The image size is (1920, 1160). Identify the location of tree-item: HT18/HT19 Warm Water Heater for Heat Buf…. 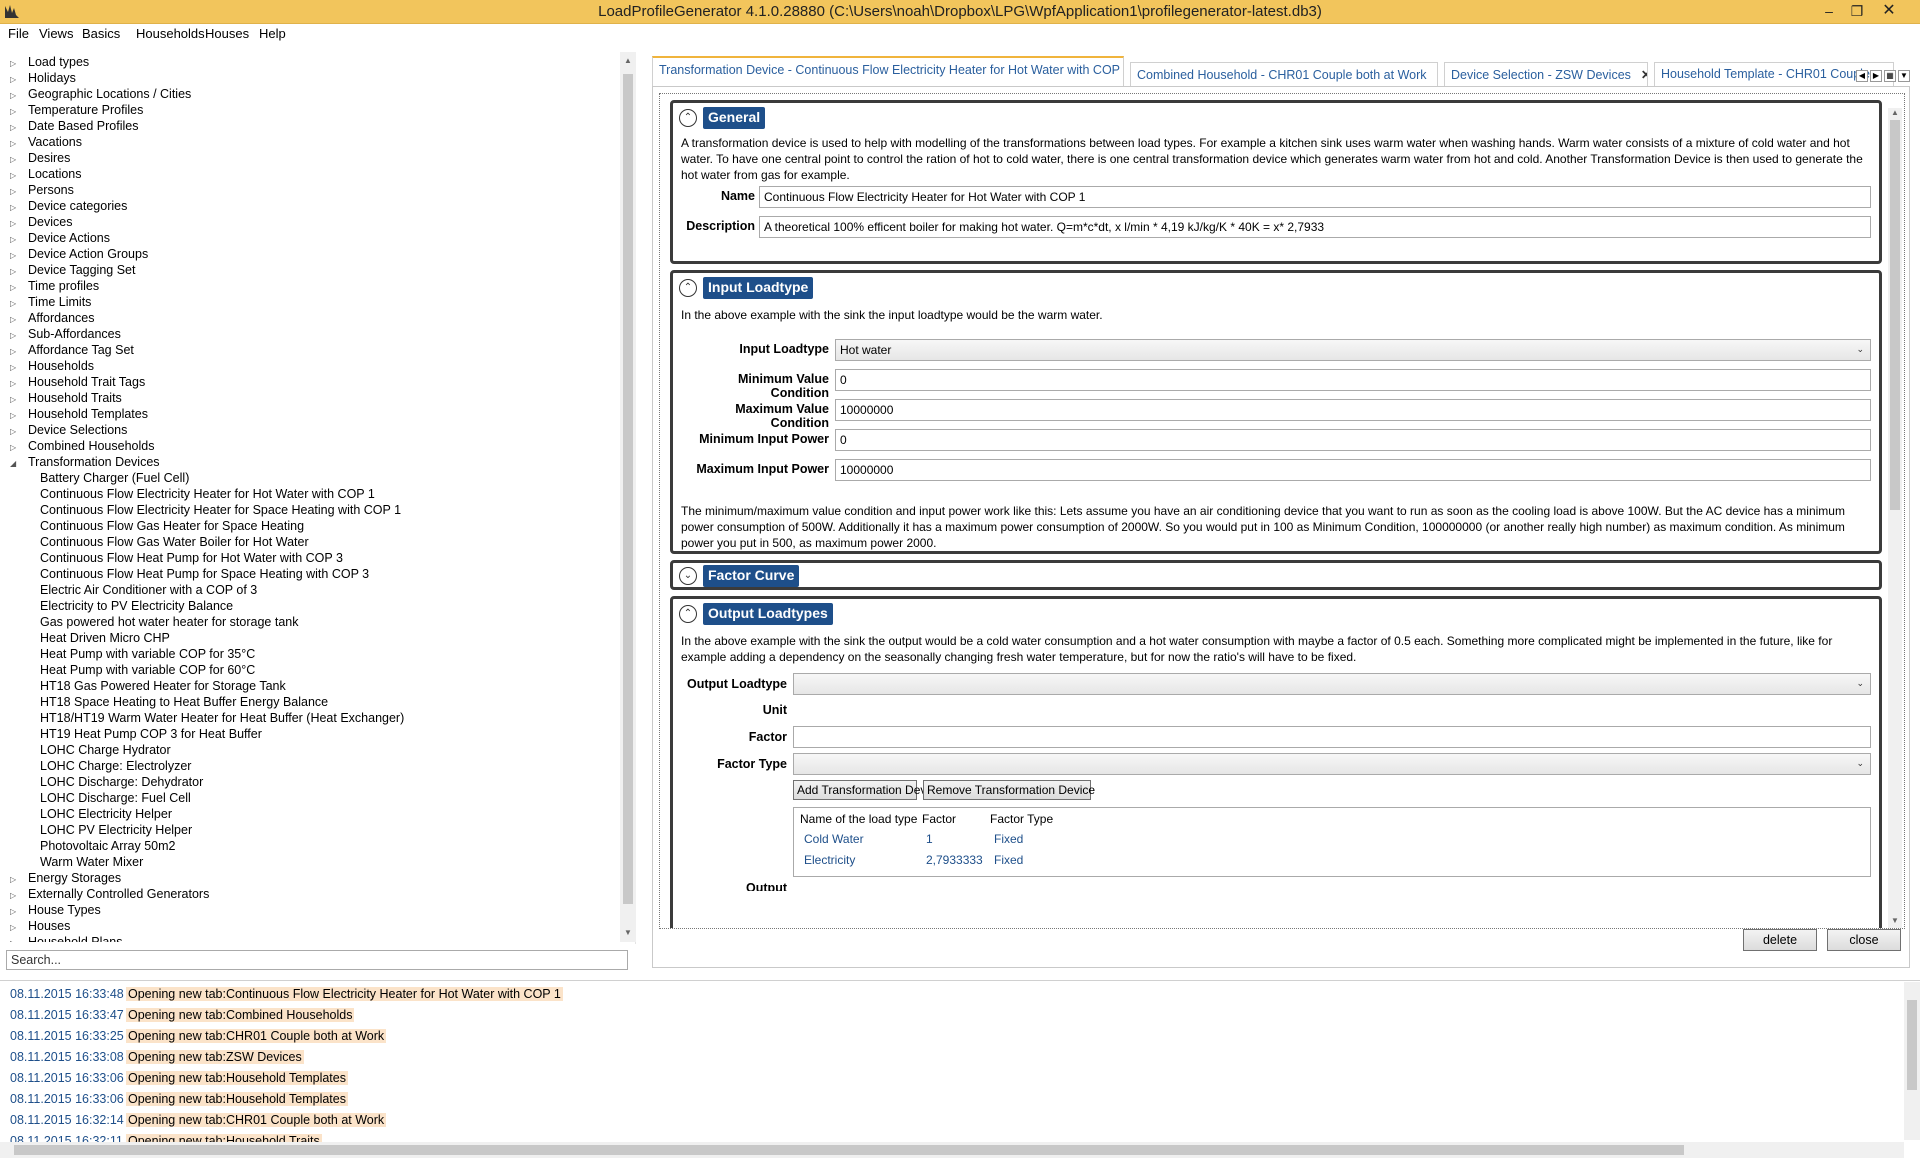
(222, 718).